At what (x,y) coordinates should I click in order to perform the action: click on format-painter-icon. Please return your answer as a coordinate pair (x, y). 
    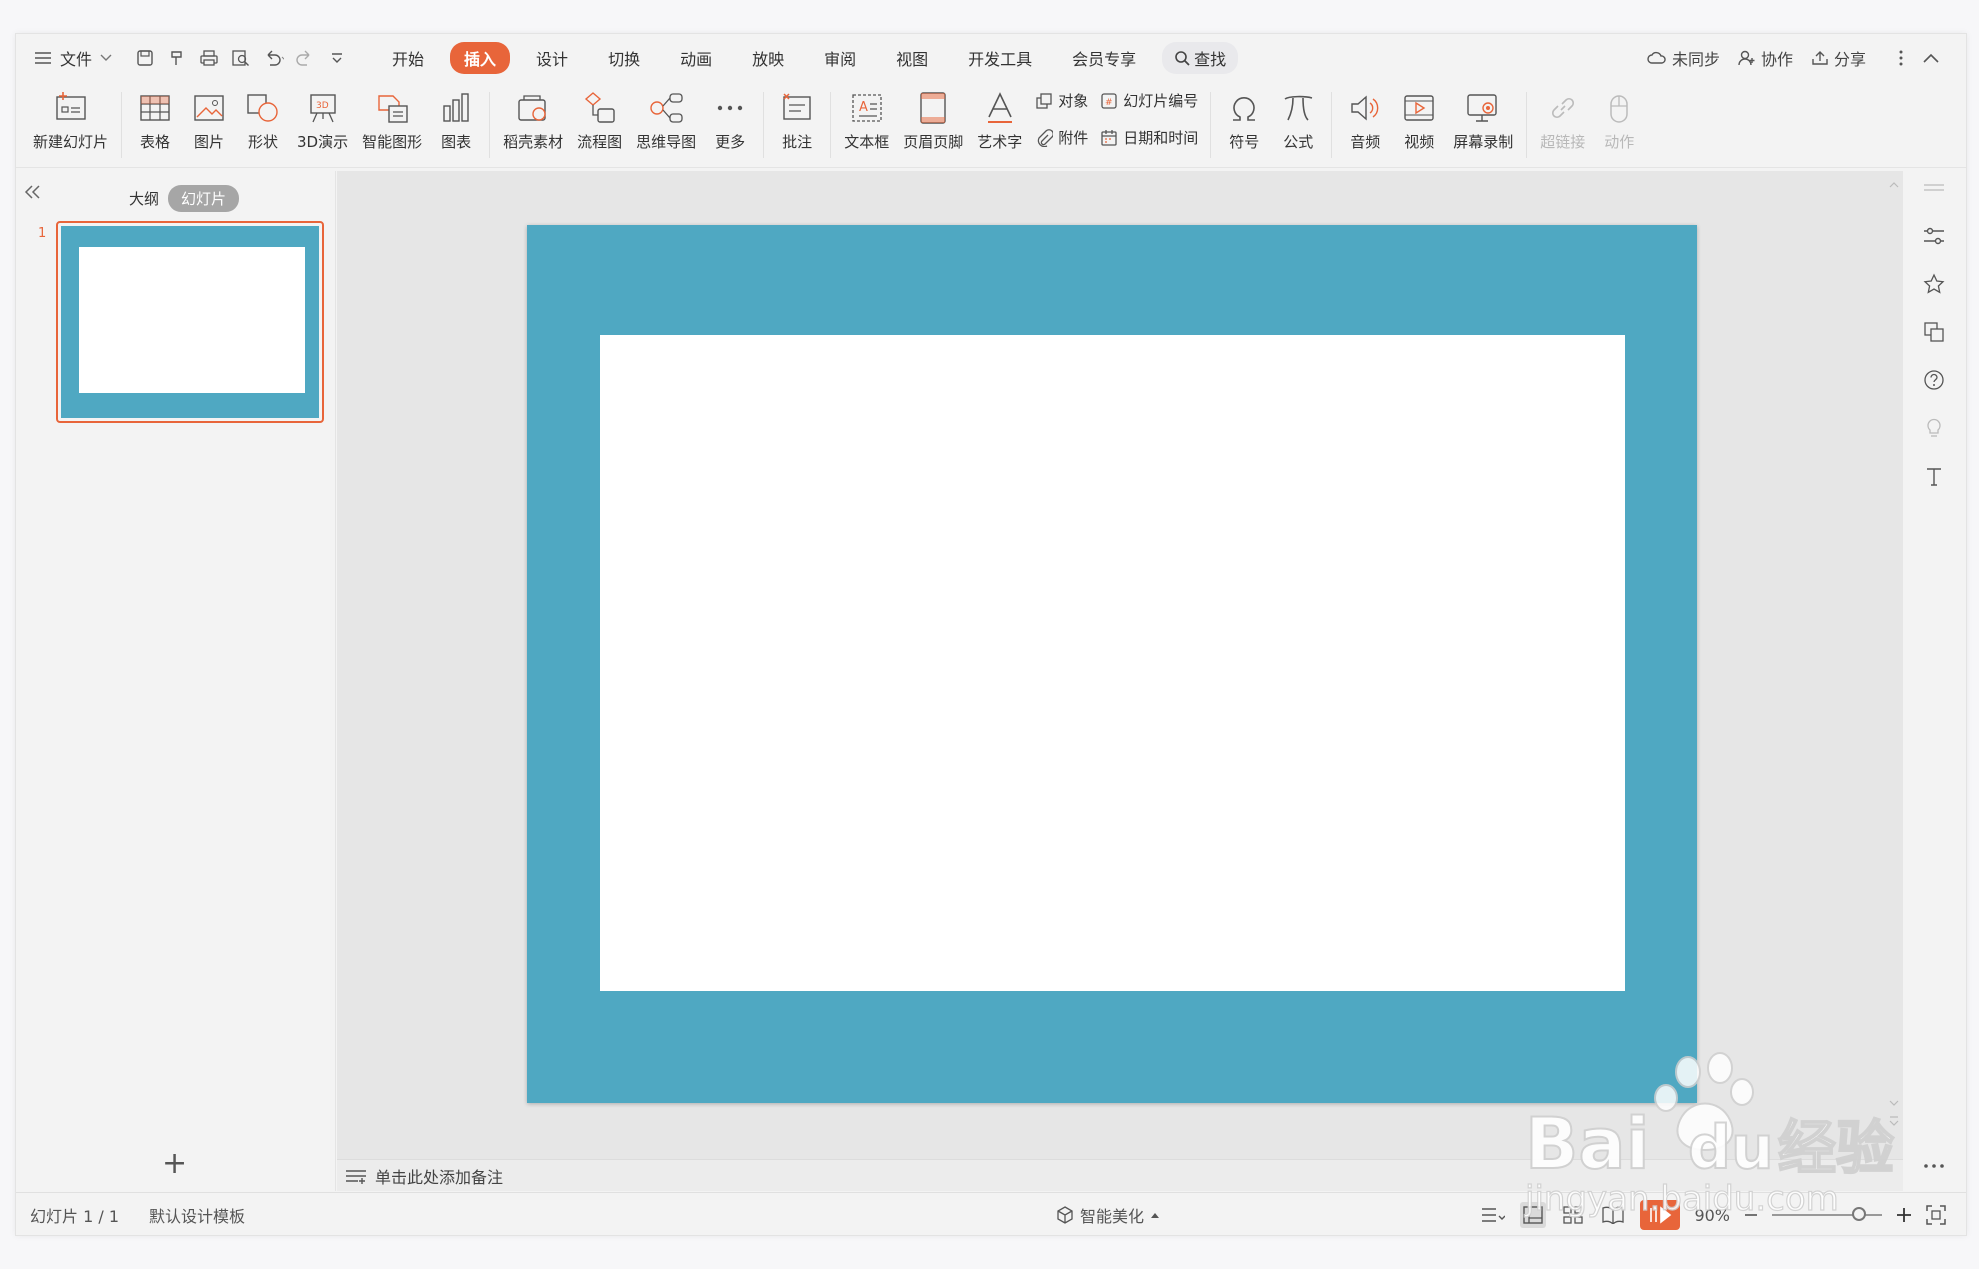
    Looking at the image, I should click on (177, 58).